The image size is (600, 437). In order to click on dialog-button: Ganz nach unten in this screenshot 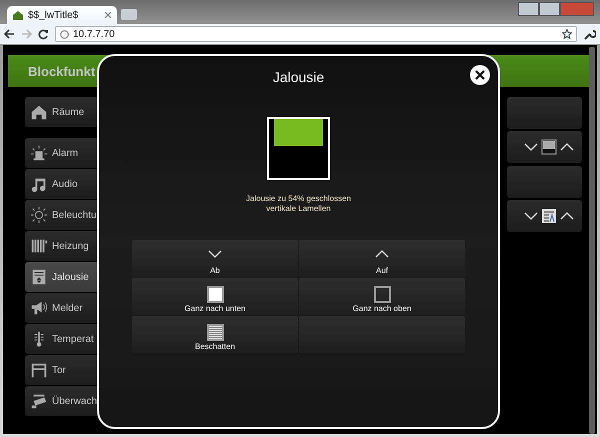, I will do `click(215, 296)`.